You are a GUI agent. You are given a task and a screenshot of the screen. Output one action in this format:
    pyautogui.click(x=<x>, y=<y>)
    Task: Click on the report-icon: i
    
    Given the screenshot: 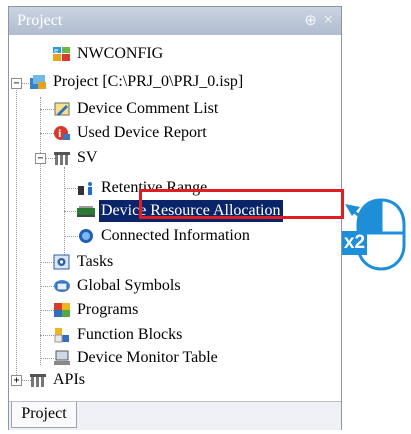 What is the action you would take?
    pyautogui.click(x=62, y=133)
    